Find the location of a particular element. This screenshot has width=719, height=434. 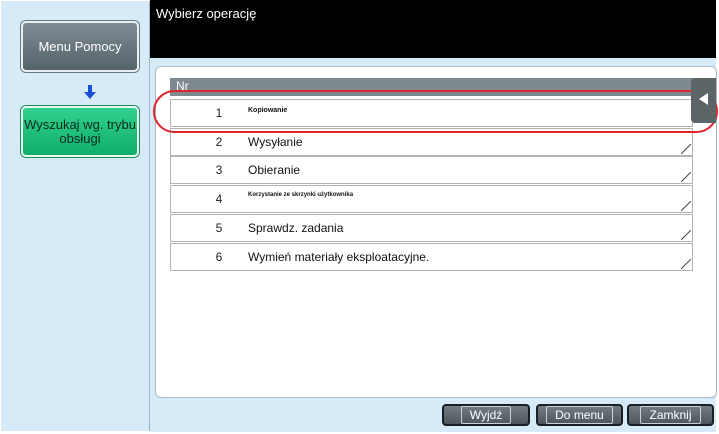

page-title: Wybierz operację is located at coordinates (206, 13).